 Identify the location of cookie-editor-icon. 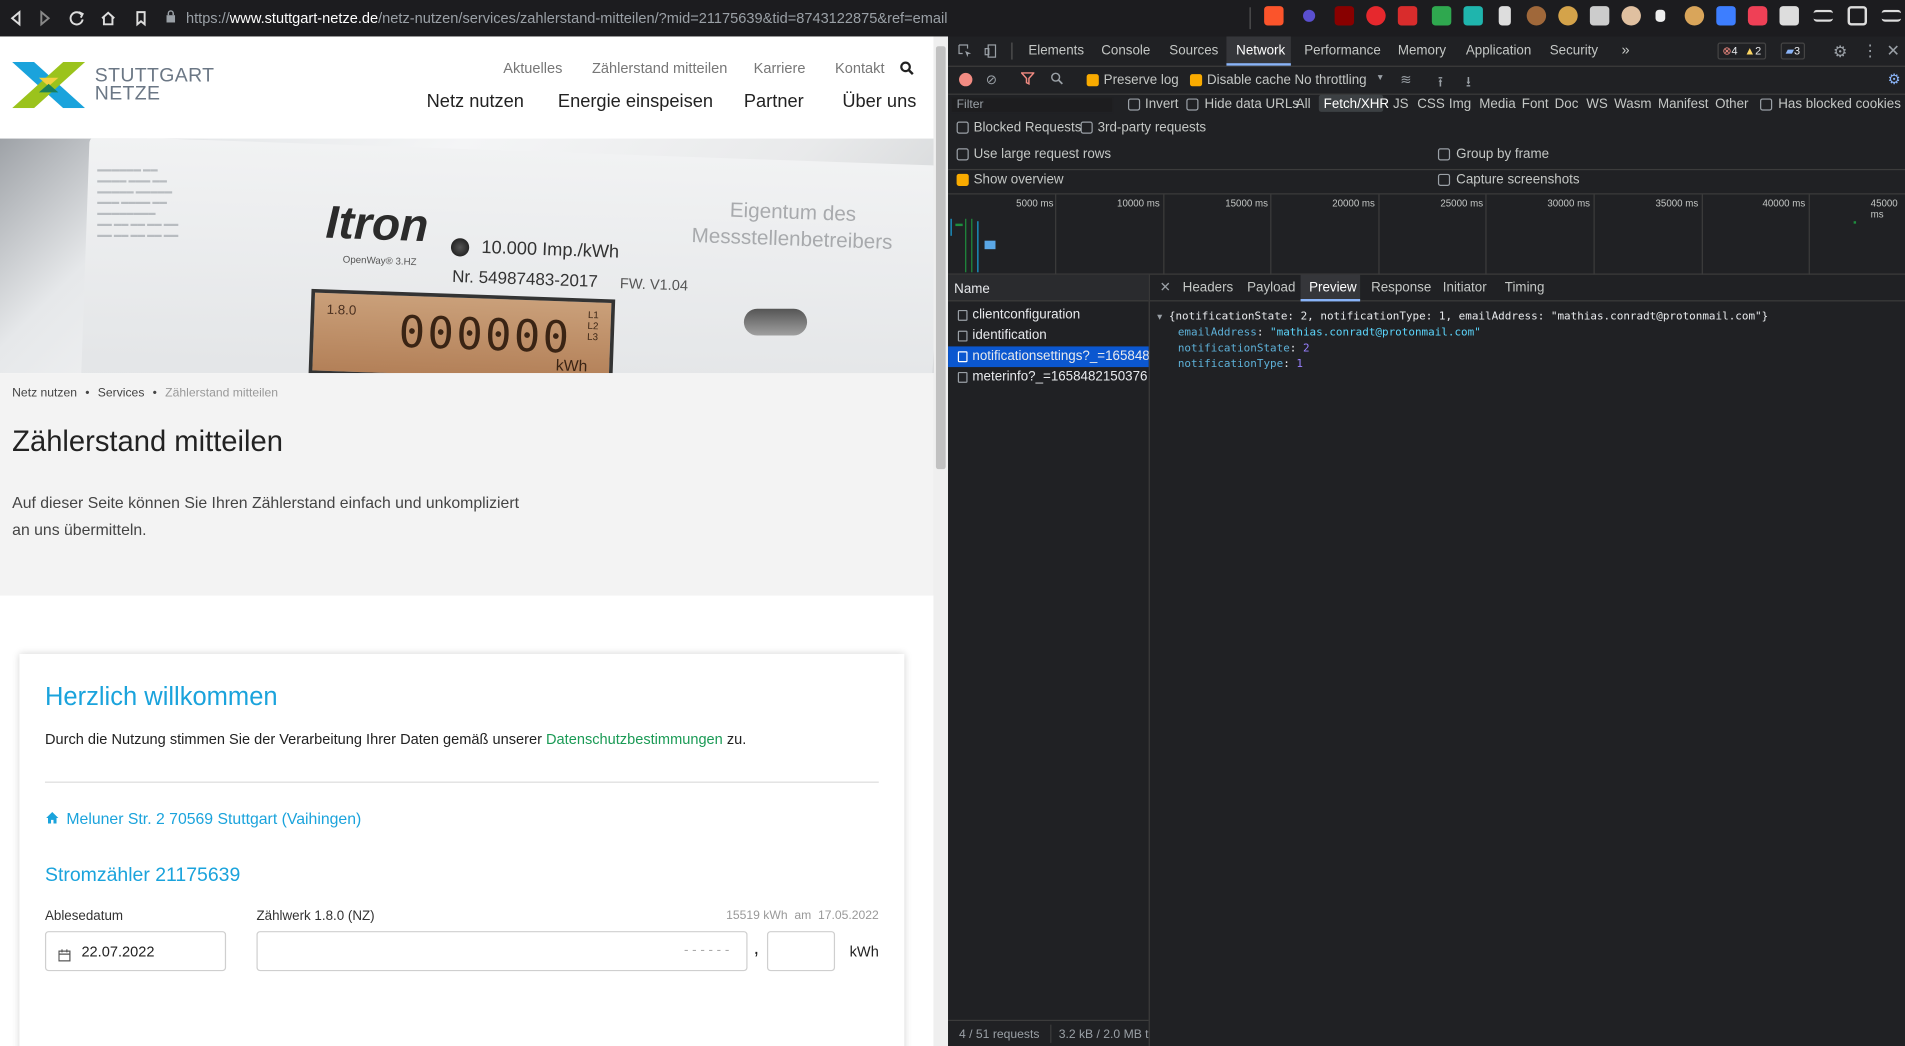
(1568, 16).